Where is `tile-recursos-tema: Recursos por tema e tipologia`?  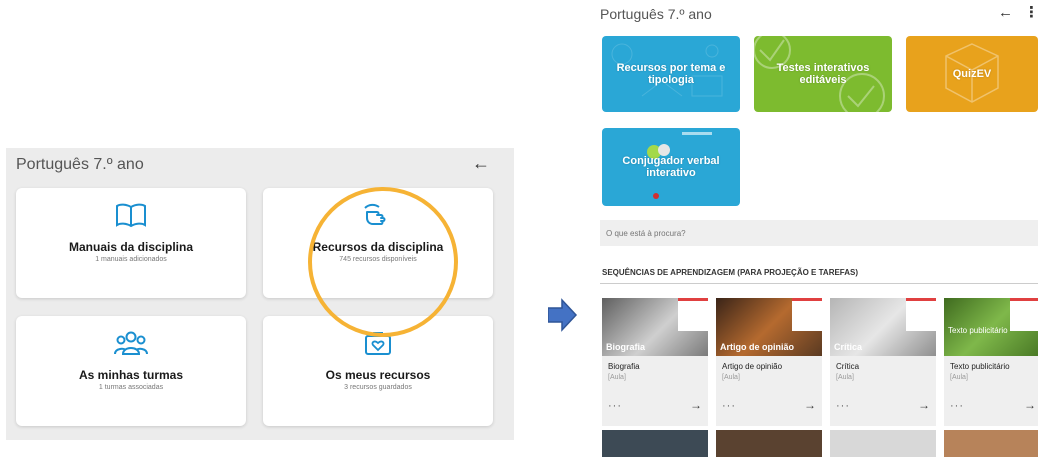
tile-recursos-tema: Recursos por tema e tipologia is located at coordinates (671, 74).